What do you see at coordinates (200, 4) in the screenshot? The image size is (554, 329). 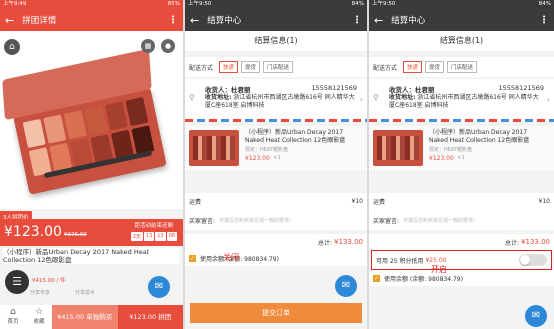 I see `status-time: 上午9:50` at bounding box center [200, 4].